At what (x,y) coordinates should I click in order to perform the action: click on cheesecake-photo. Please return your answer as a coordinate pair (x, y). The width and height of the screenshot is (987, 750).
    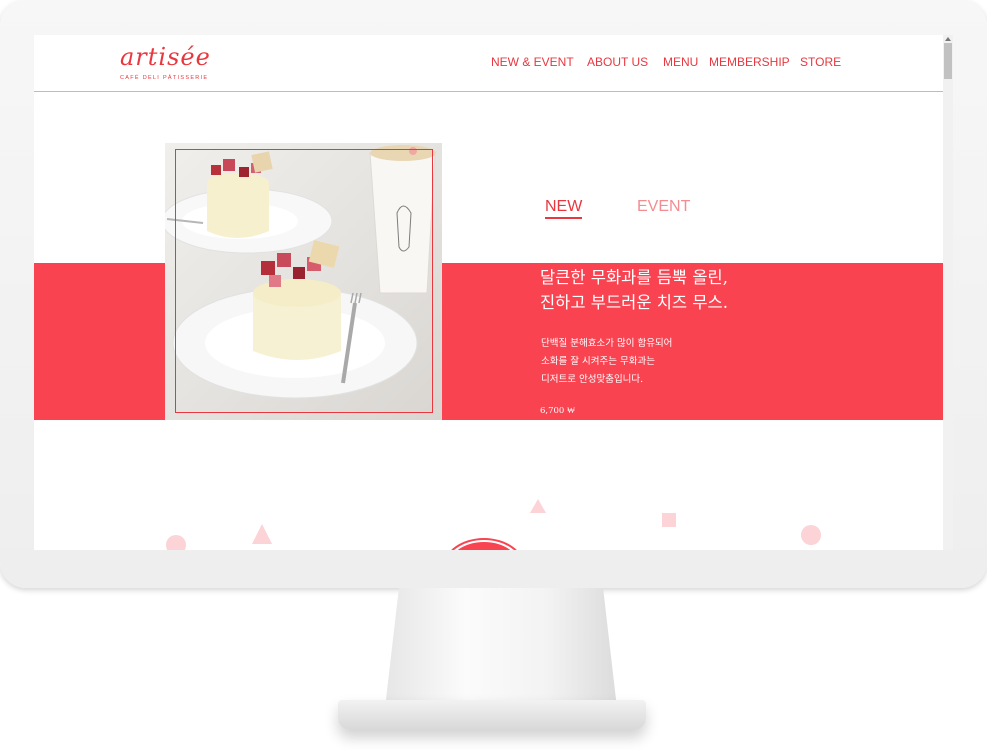
    Looking at the image, I should click on (303, 281).